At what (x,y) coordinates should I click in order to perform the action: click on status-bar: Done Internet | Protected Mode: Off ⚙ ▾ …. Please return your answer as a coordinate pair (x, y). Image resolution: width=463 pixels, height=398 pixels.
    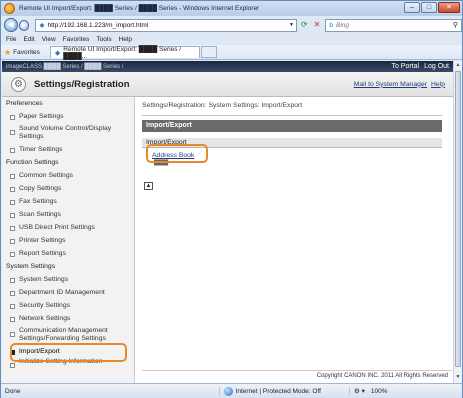
    Looking at the image, I should click on (231, 390).